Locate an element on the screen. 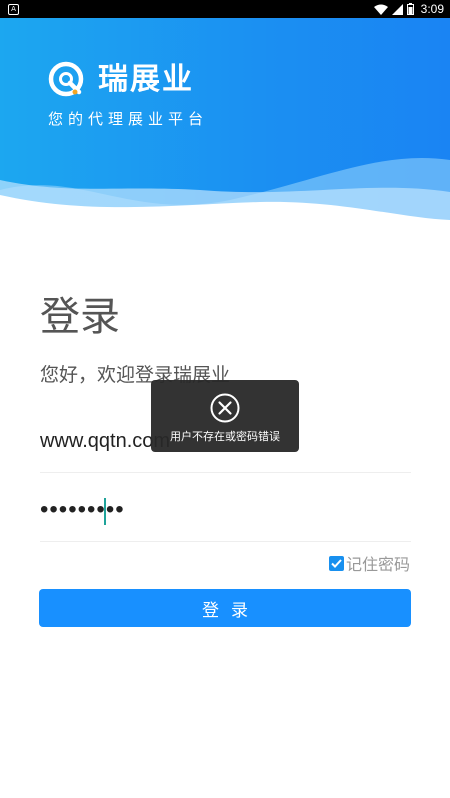 Image resolution: width=450 pixels, height=798 pixels. password-field-container is located at coordinates (225, 512).